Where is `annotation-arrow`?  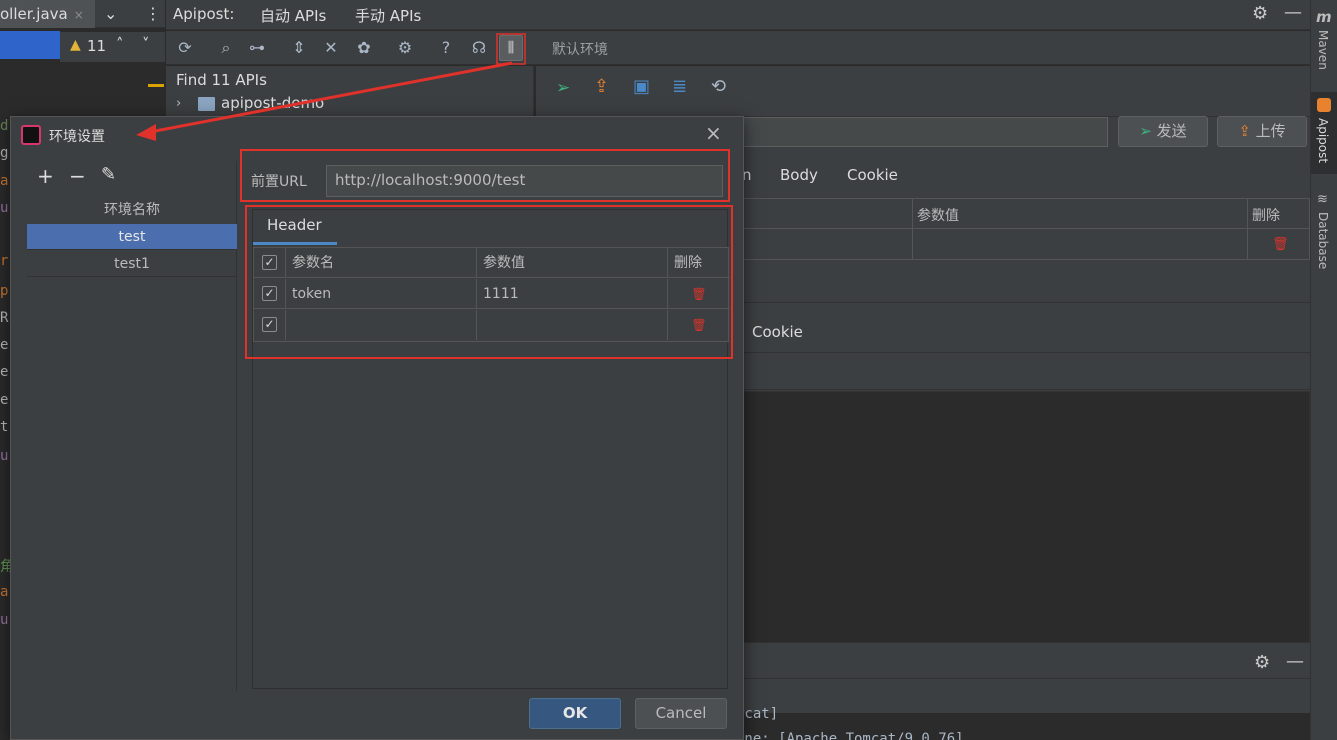 annotation-arrow is located at coordinates (331, 87).